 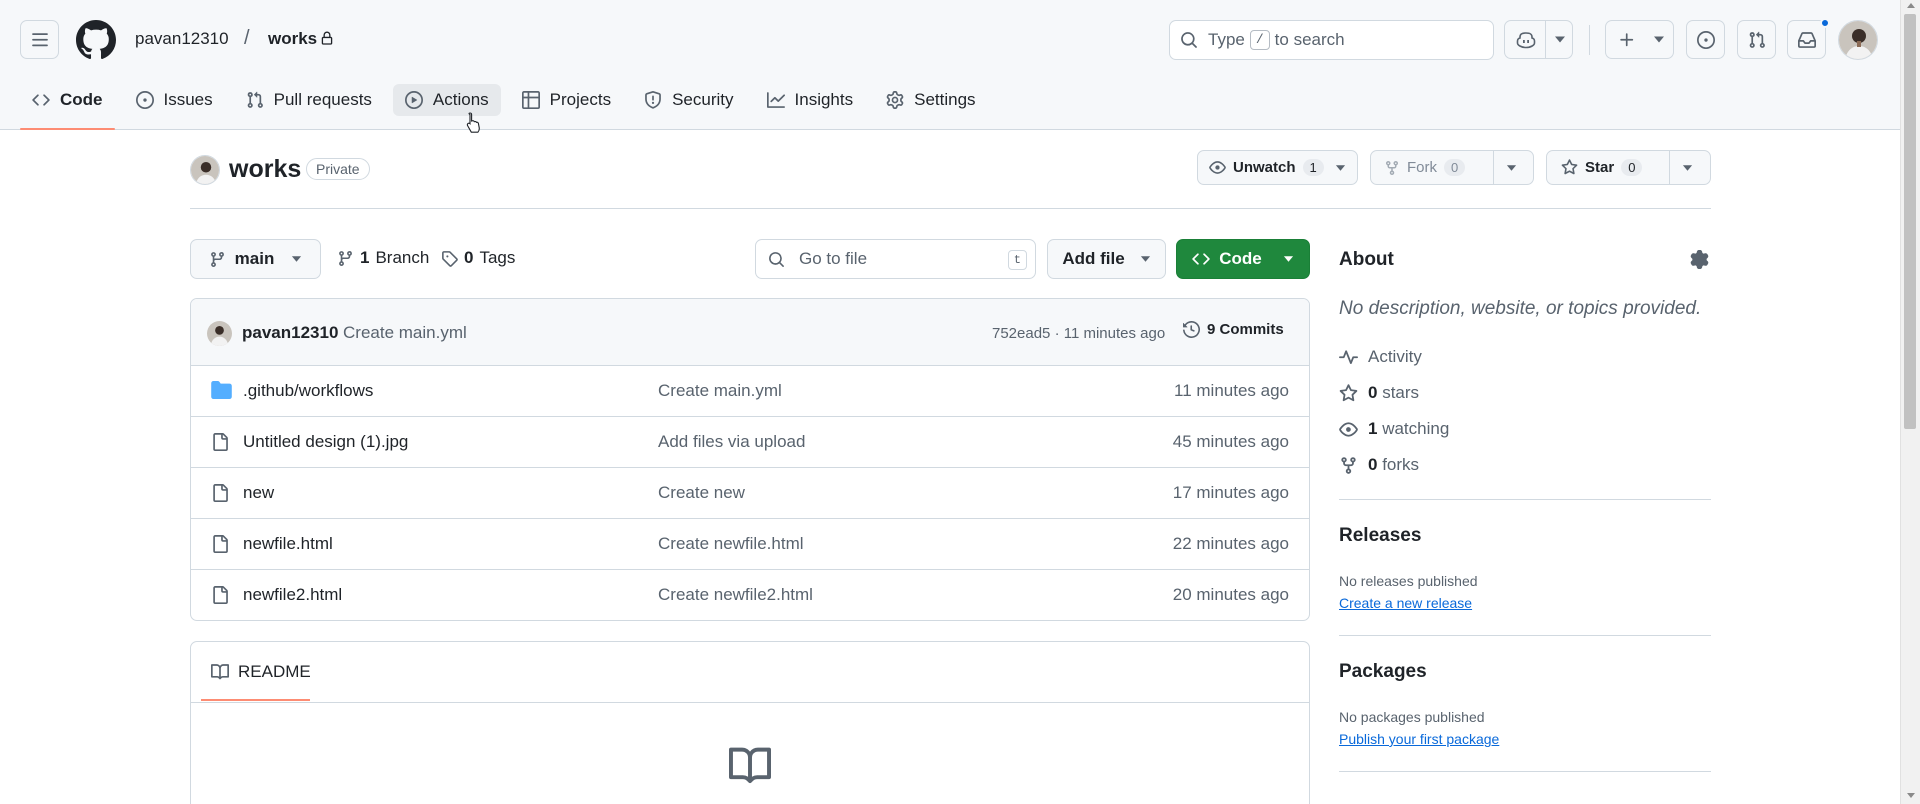 I want to click on star-icon, so click(x=1569, y=167).